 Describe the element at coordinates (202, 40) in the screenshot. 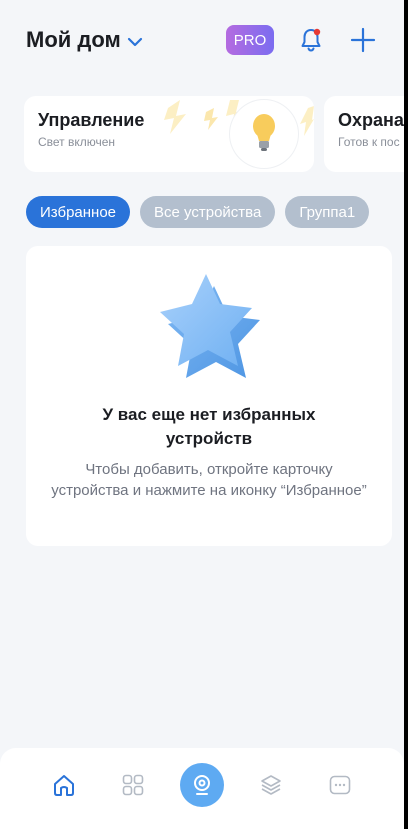

I see `header: Мой дом PRO` at that location.